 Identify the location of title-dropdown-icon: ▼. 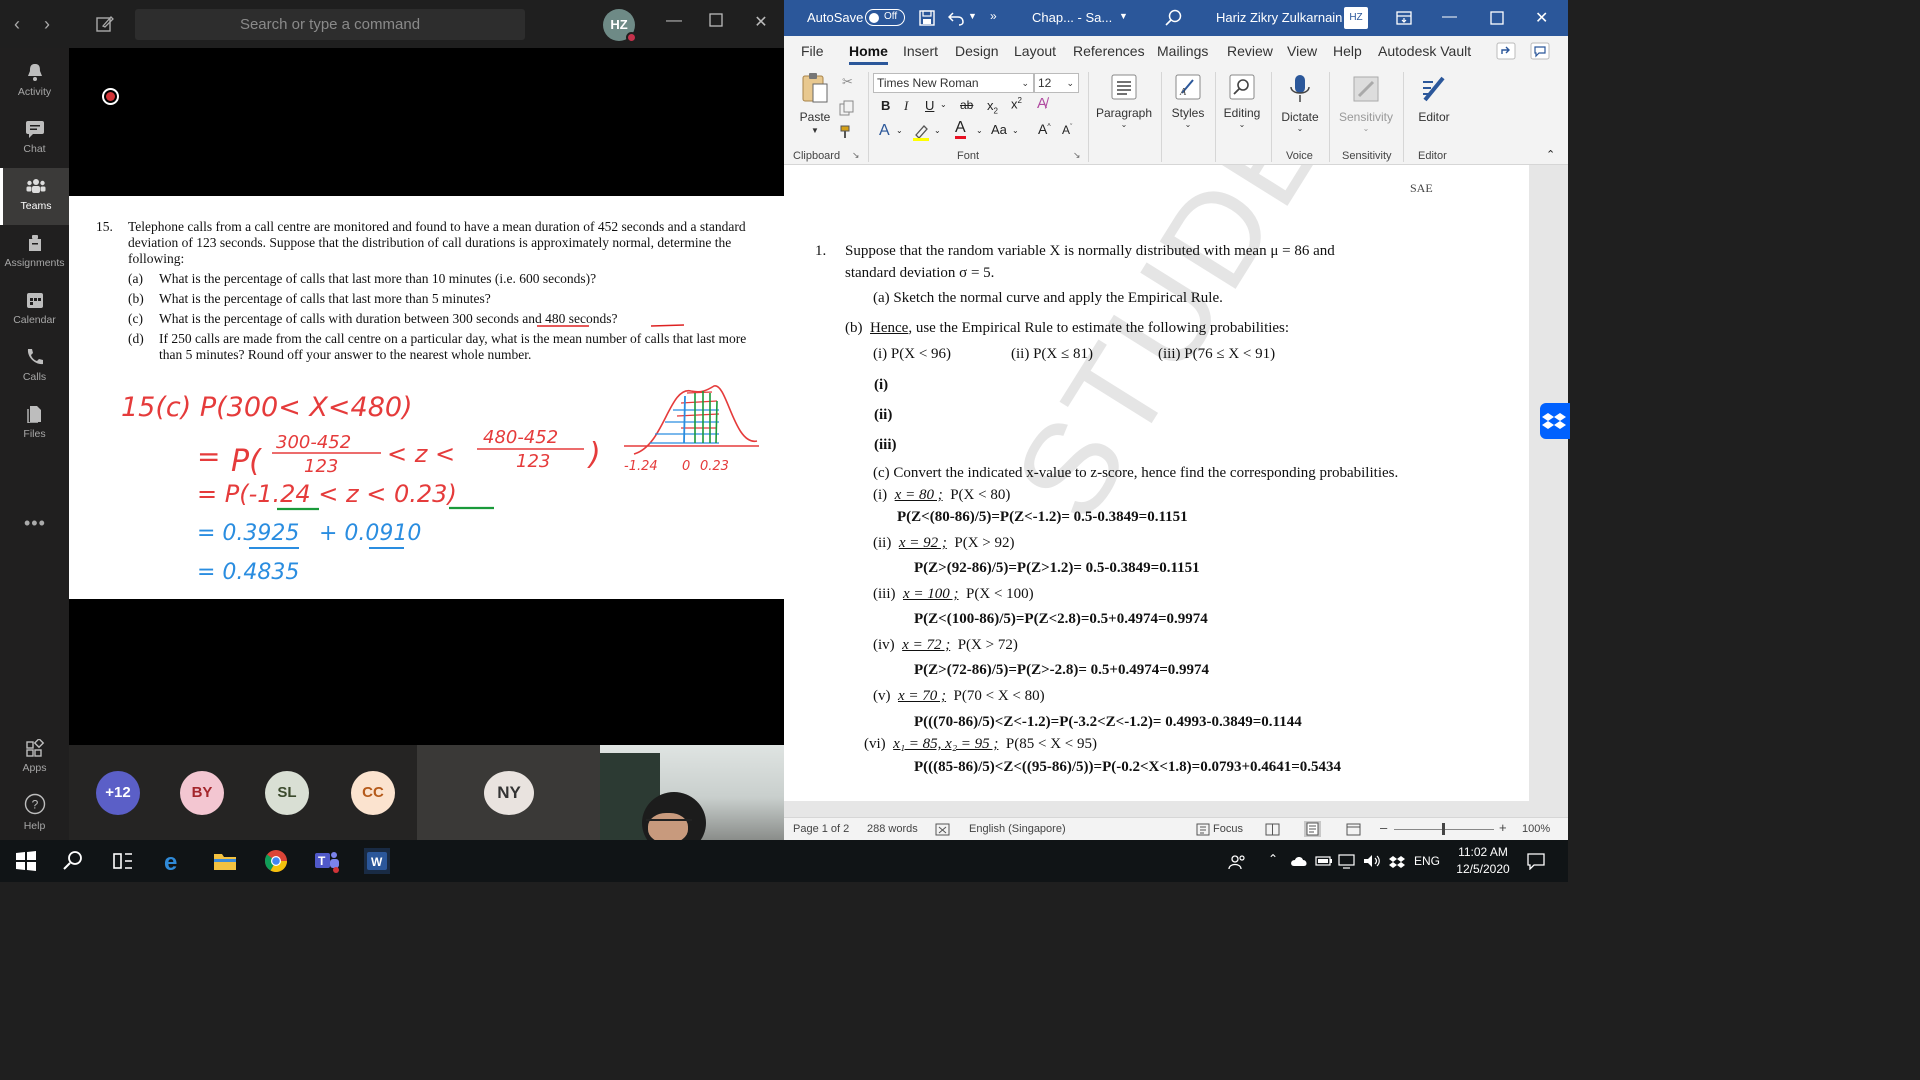
(1123, 16).